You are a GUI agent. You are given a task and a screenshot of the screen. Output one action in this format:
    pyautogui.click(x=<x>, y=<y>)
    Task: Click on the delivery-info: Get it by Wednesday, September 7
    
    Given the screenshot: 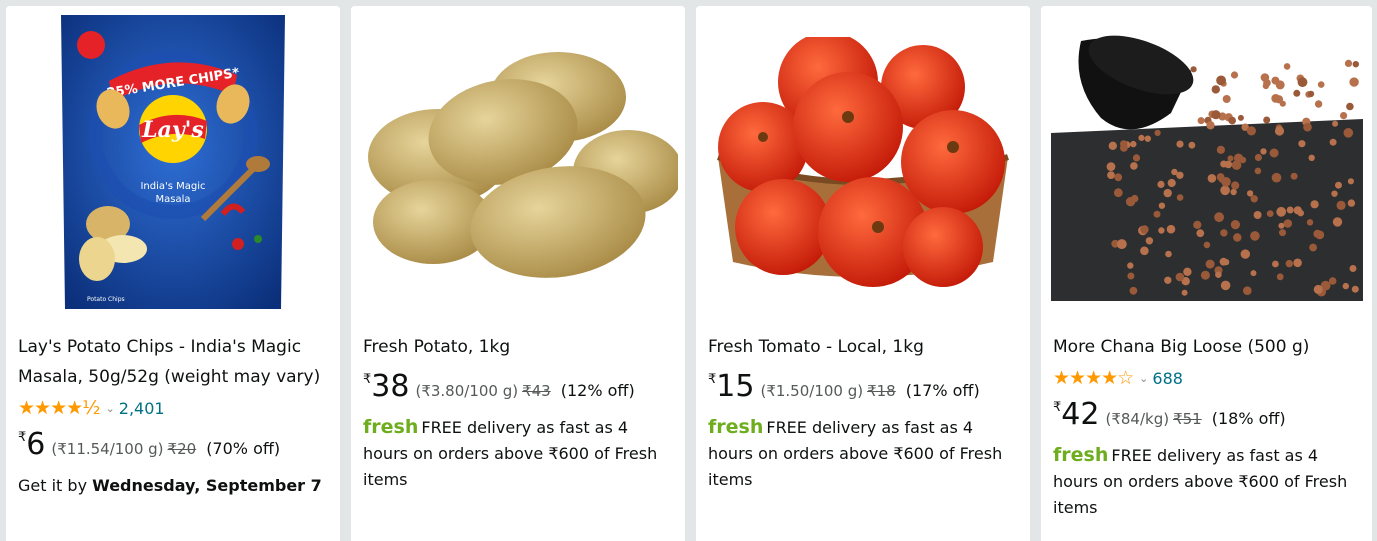 What is the action you would take?
    pyautogui.click(x=173, y=486)
    